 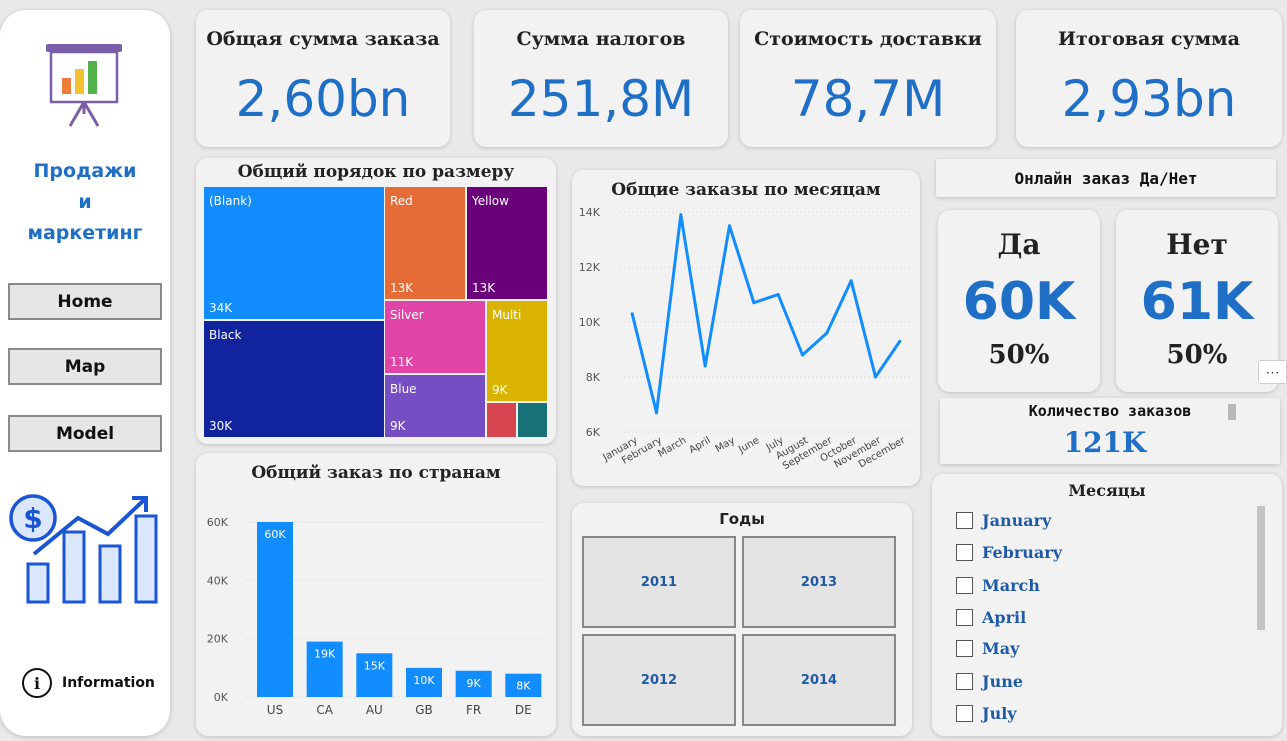 What do you see at coordinates (85, 366) in the screenshot?
I see `map-button: Map` at bounding box center [85, 366].